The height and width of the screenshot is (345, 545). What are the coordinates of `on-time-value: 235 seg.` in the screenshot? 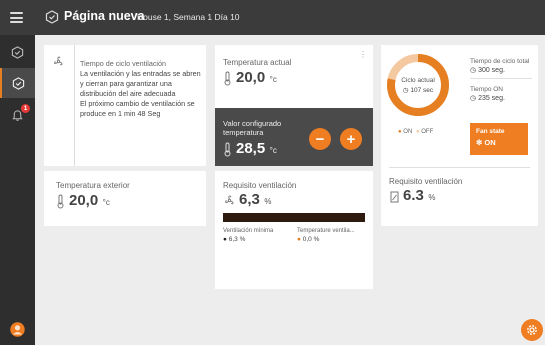 It's located at (491, 98).